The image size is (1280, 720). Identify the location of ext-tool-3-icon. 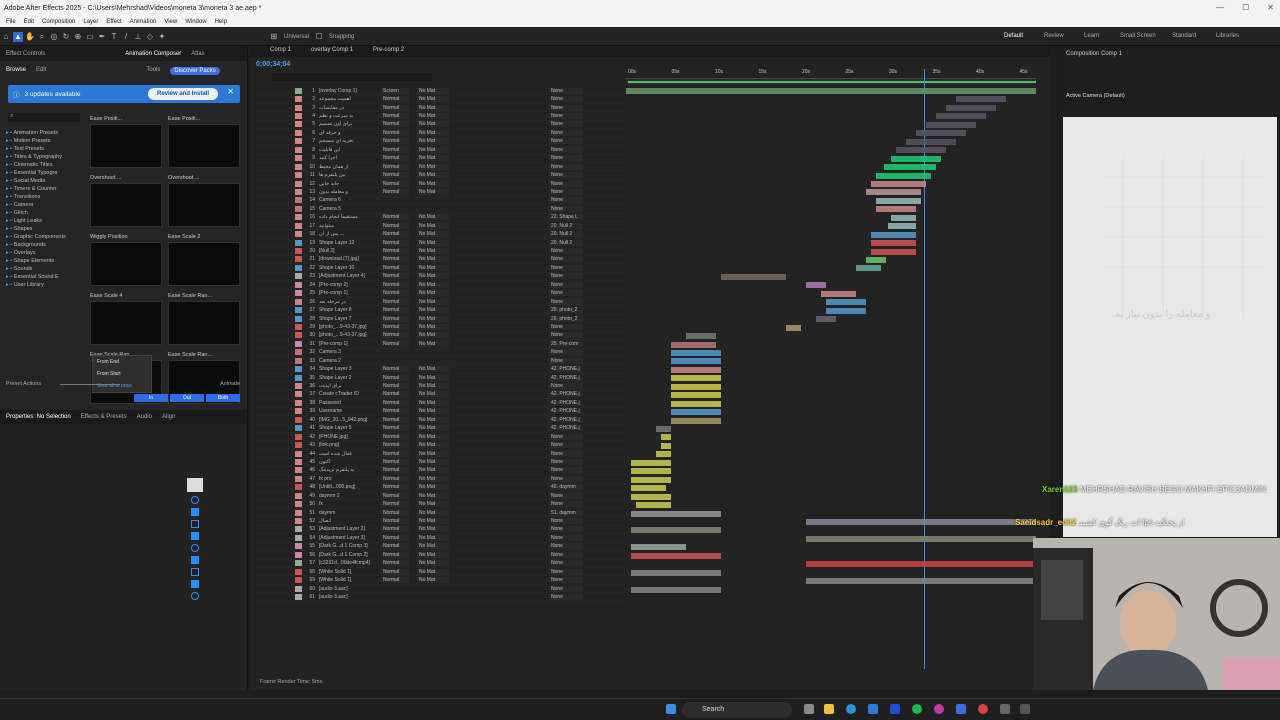
(195, 524).